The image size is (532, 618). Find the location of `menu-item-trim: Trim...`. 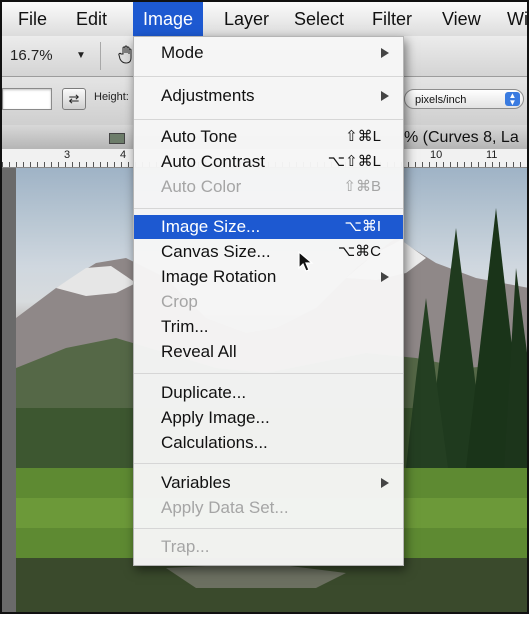

menu-item-trim: Trim... is located at coordinates (268, 327).